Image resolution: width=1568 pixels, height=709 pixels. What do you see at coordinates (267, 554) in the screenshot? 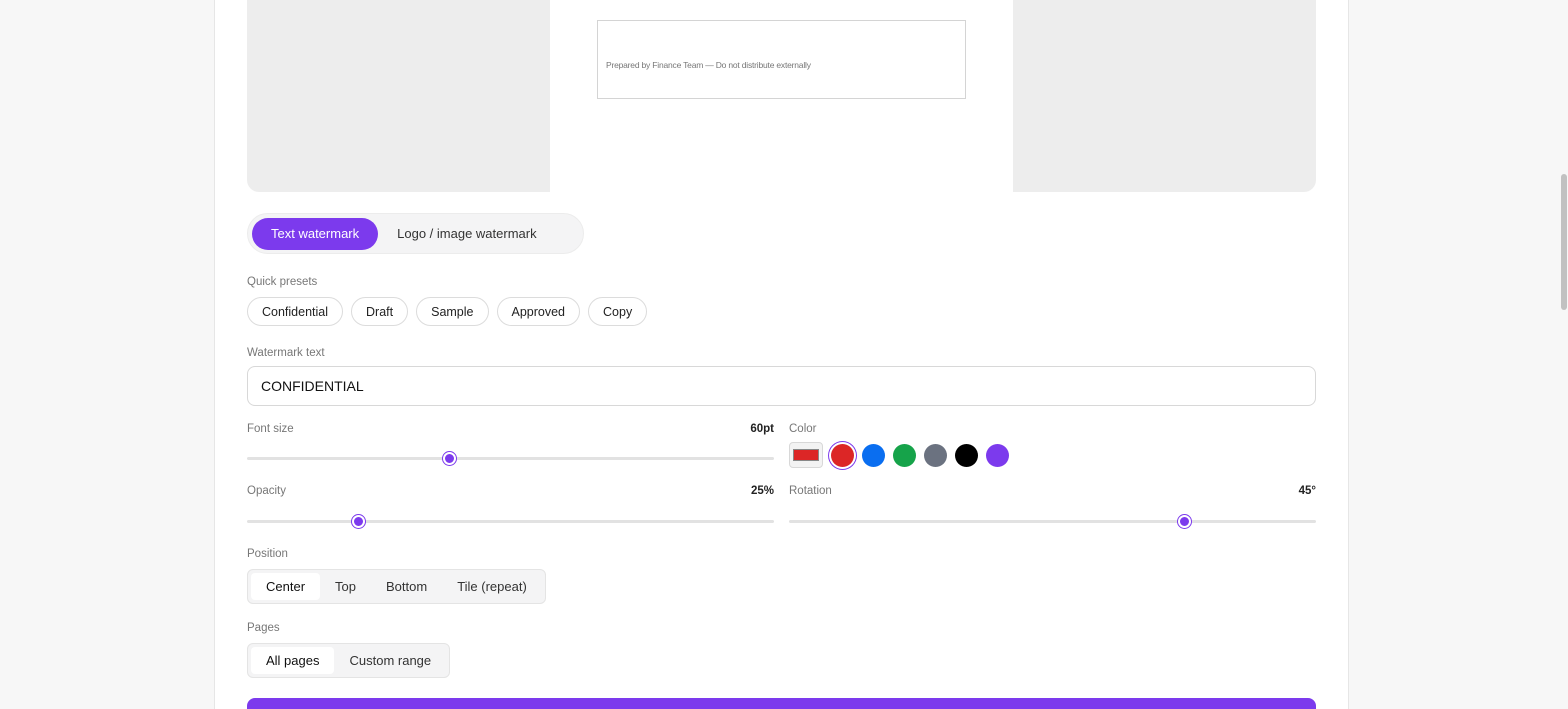
I see `position-label: Position` at bounding box center [267, 554].